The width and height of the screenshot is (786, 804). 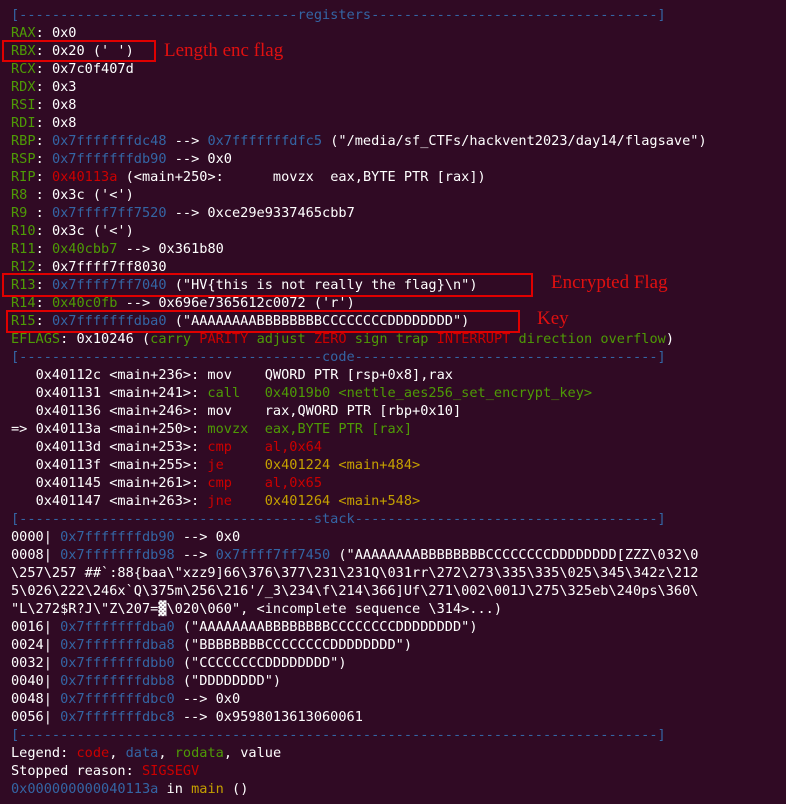 I want to click on location-address: 0x000000000040113a, so click(x=85, y=789).